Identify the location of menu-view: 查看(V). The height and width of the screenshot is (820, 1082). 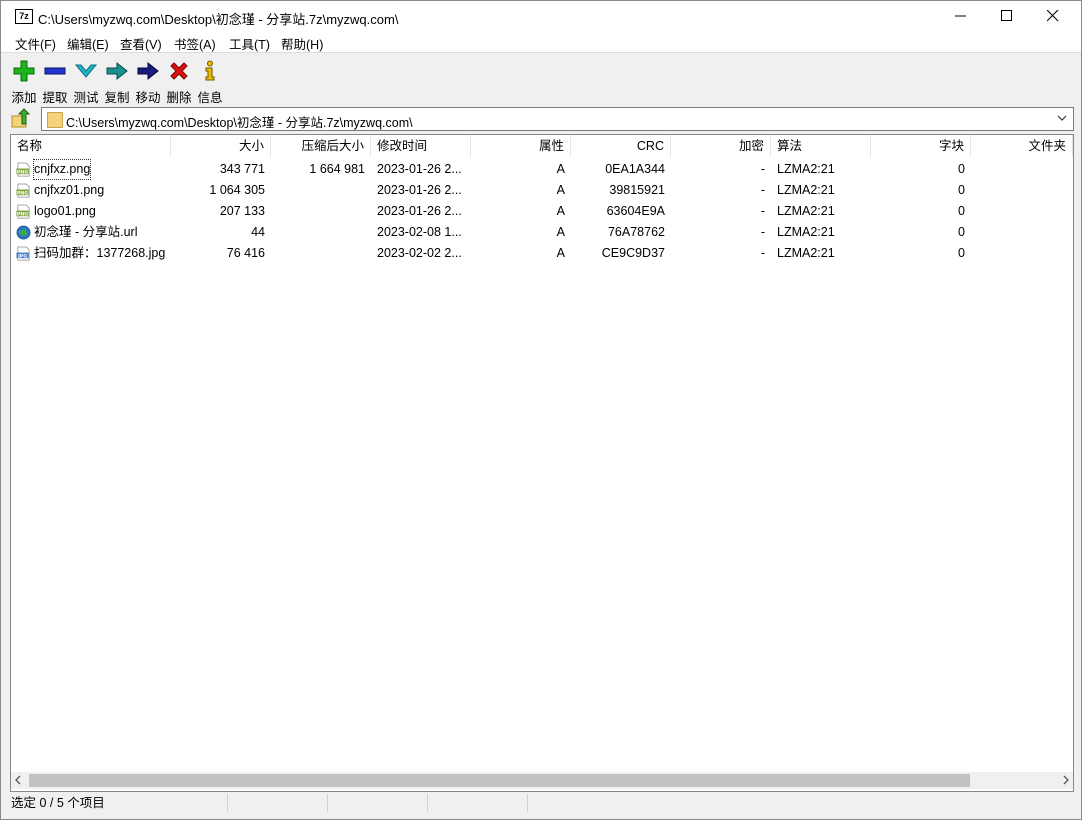
(141, 43).